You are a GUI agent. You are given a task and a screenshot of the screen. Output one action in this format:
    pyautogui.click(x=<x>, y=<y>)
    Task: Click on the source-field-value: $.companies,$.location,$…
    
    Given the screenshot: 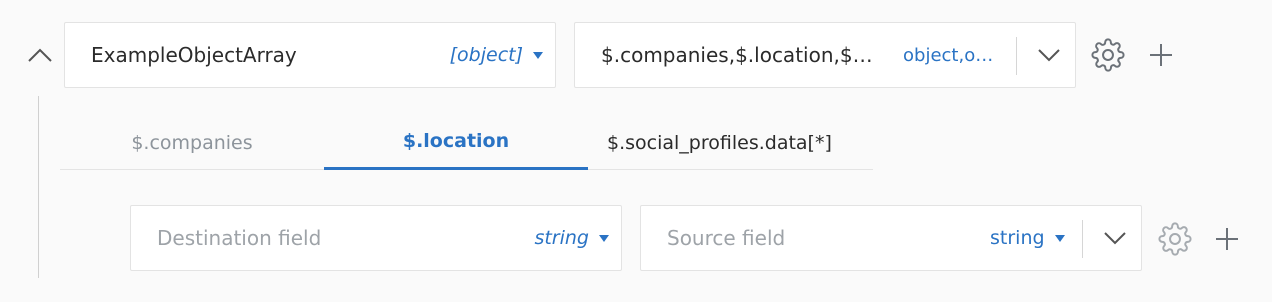 What is the action you would take?
    pyautogui.click(x=737, y=55)
    